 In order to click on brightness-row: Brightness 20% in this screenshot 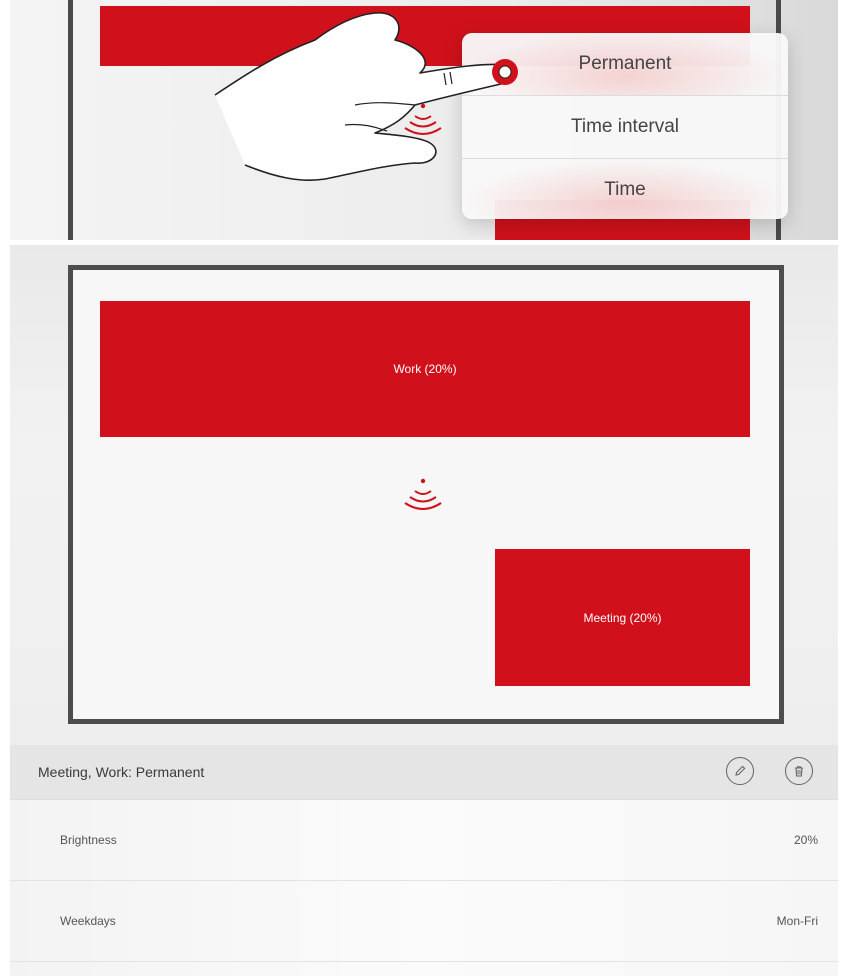, I will do `click(424, 840)`.